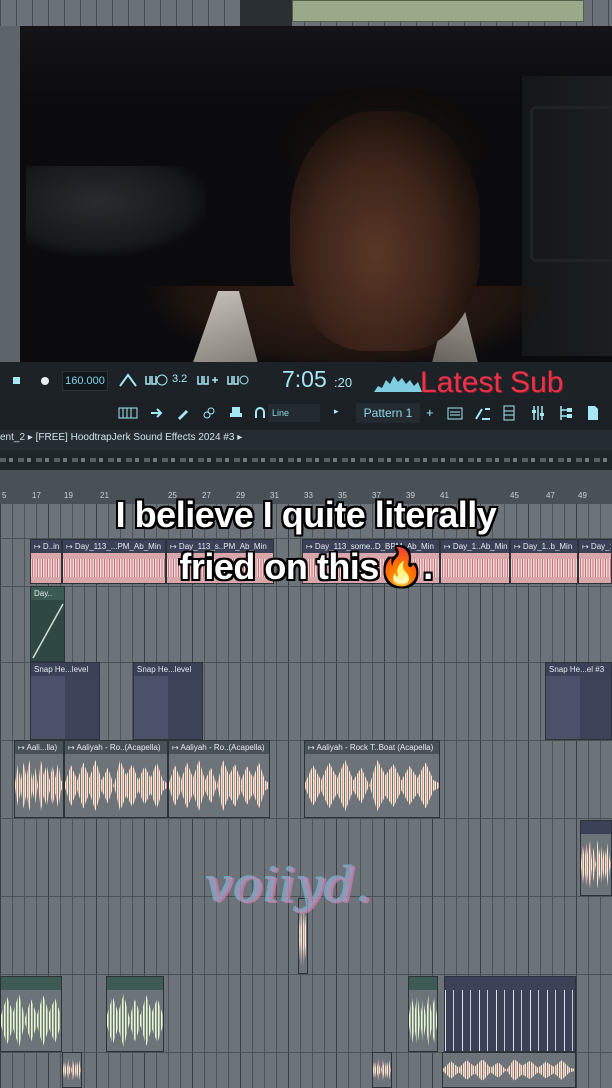 This screenshot has width=612, height=1088. Describe the element at coordinates (260, 413) in the screenshot. I see `magnet-icon` at that location.